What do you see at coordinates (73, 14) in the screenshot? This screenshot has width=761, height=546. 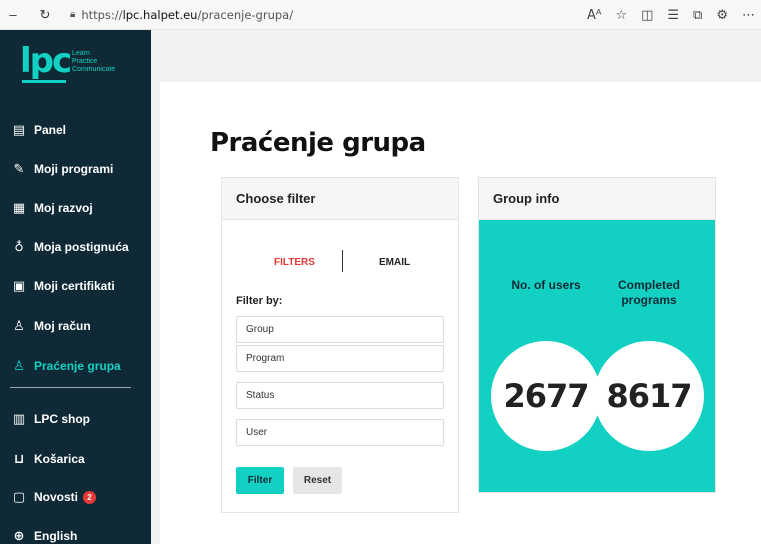 I see `lock-icon: 🔒︎` at bounding box center [73, 14].